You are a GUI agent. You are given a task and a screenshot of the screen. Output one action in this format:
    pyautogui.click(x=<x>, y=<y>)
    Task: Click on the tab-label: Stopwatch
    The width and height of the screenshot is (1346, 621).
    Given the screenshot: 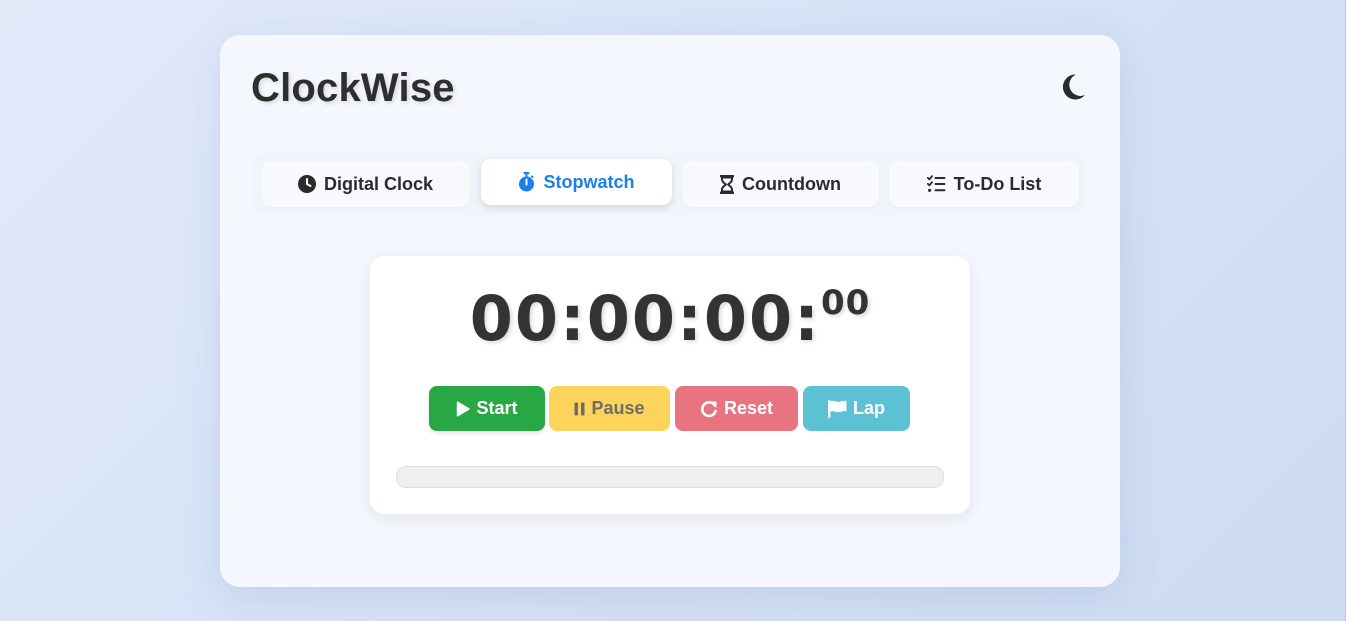 What is the action you would take?
    pyautogui.click(x=589, y=181)
    